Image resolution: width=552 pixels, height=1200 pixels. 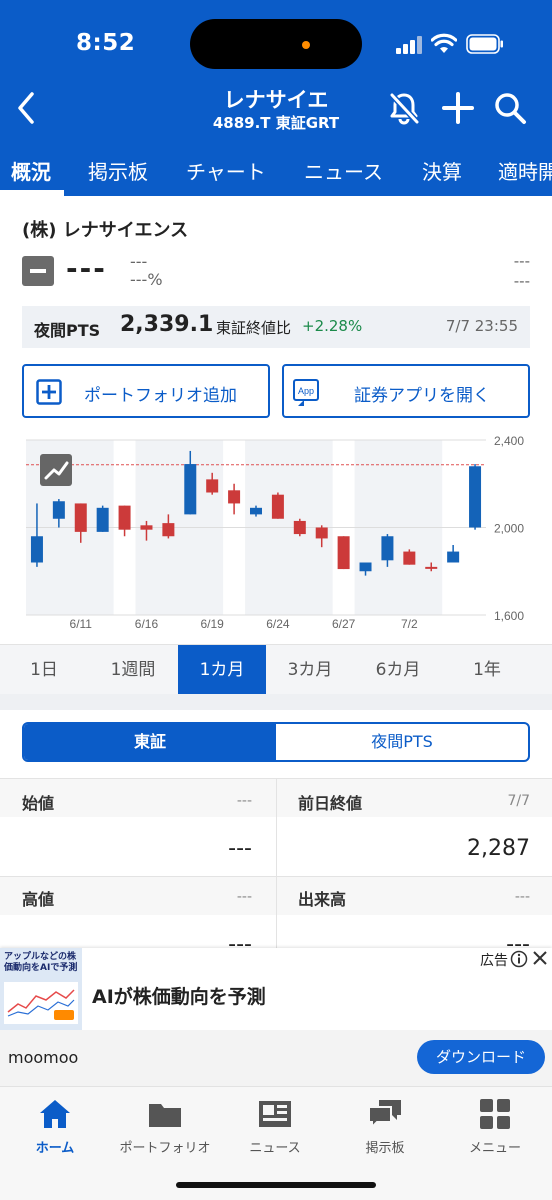 What do you see at coordinates (494, 961) in the screenshot?
I see `ad-tag: 広告` at bounding box center [494, 961].